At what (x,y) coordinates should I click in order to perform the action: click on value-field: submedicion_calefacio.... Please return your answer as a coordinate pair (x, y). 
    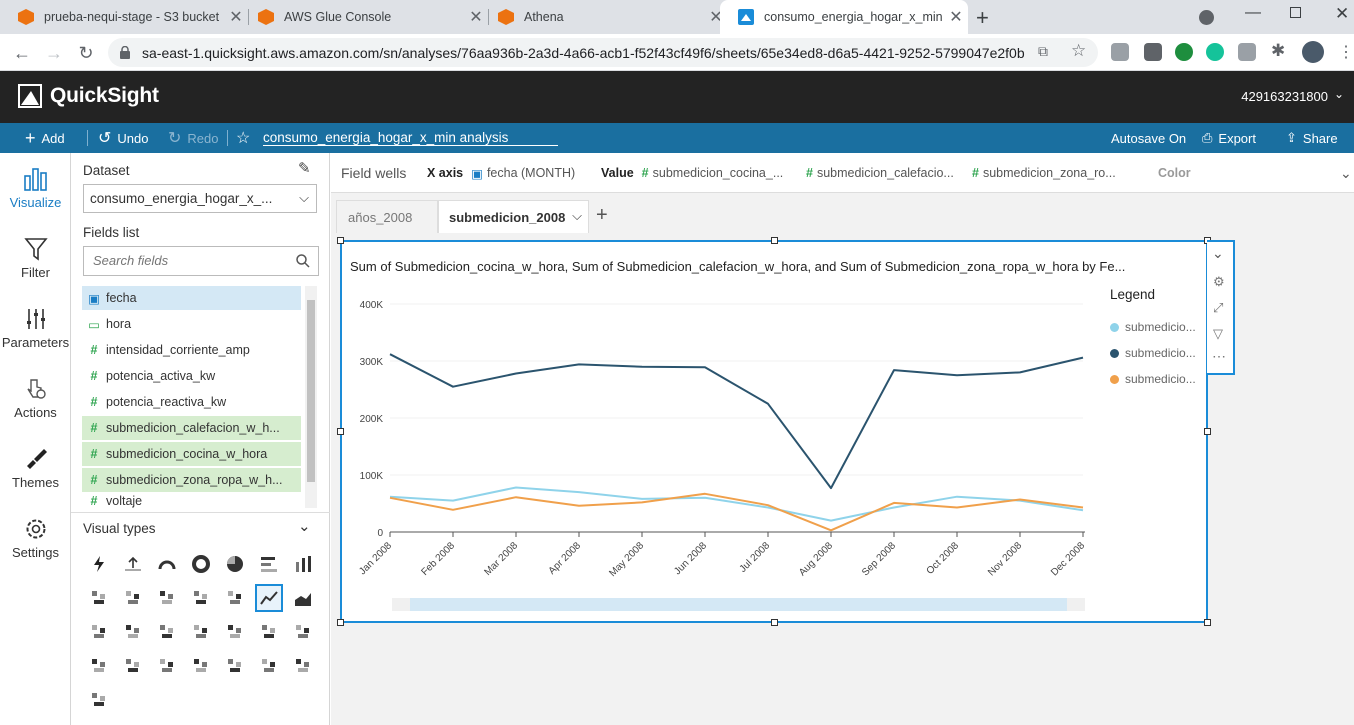
    Looking at the image, I should click on (885, 173).